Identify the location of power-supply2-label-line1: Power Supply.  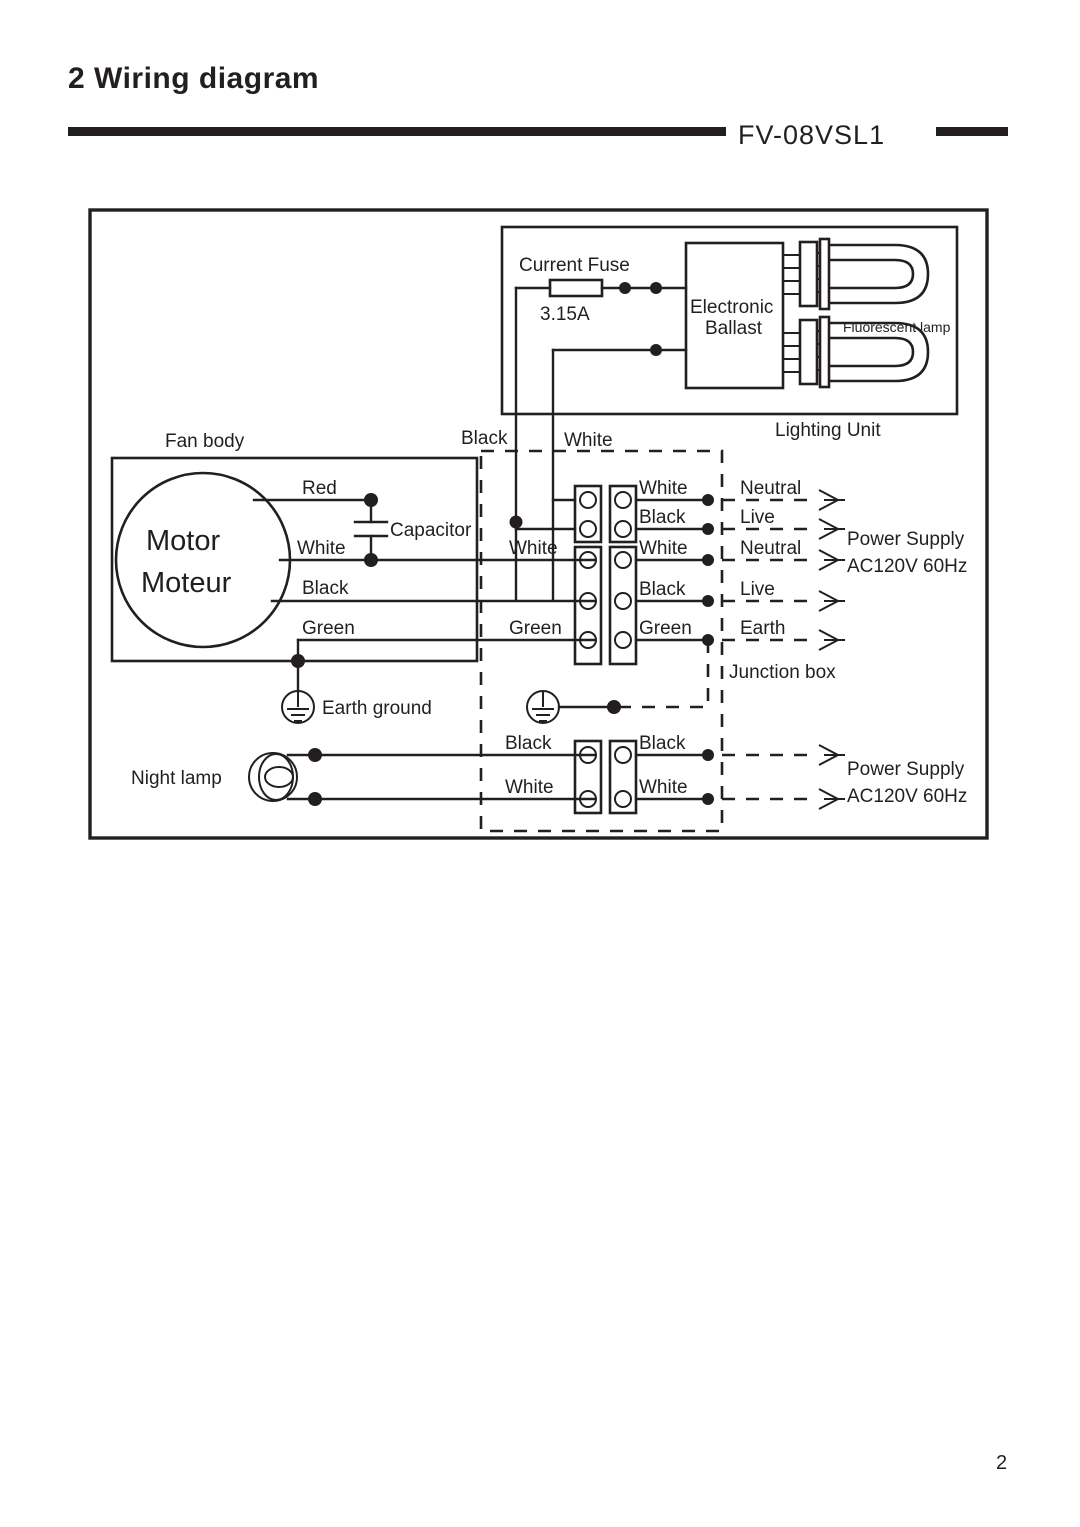
(906, 769).